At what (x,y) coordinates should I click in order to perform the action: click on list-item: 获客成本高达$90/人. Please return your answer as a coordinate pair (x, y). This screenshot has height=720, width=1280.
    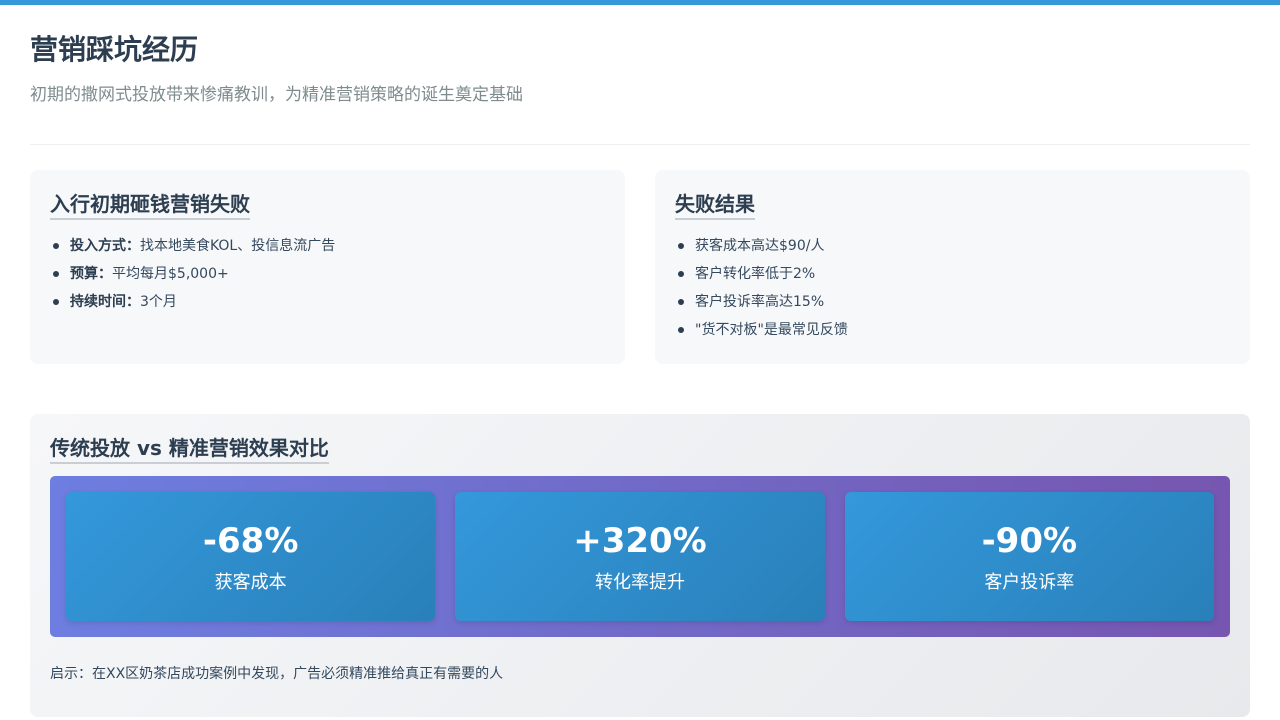
    Looking at the image, I should click on (952, 246).